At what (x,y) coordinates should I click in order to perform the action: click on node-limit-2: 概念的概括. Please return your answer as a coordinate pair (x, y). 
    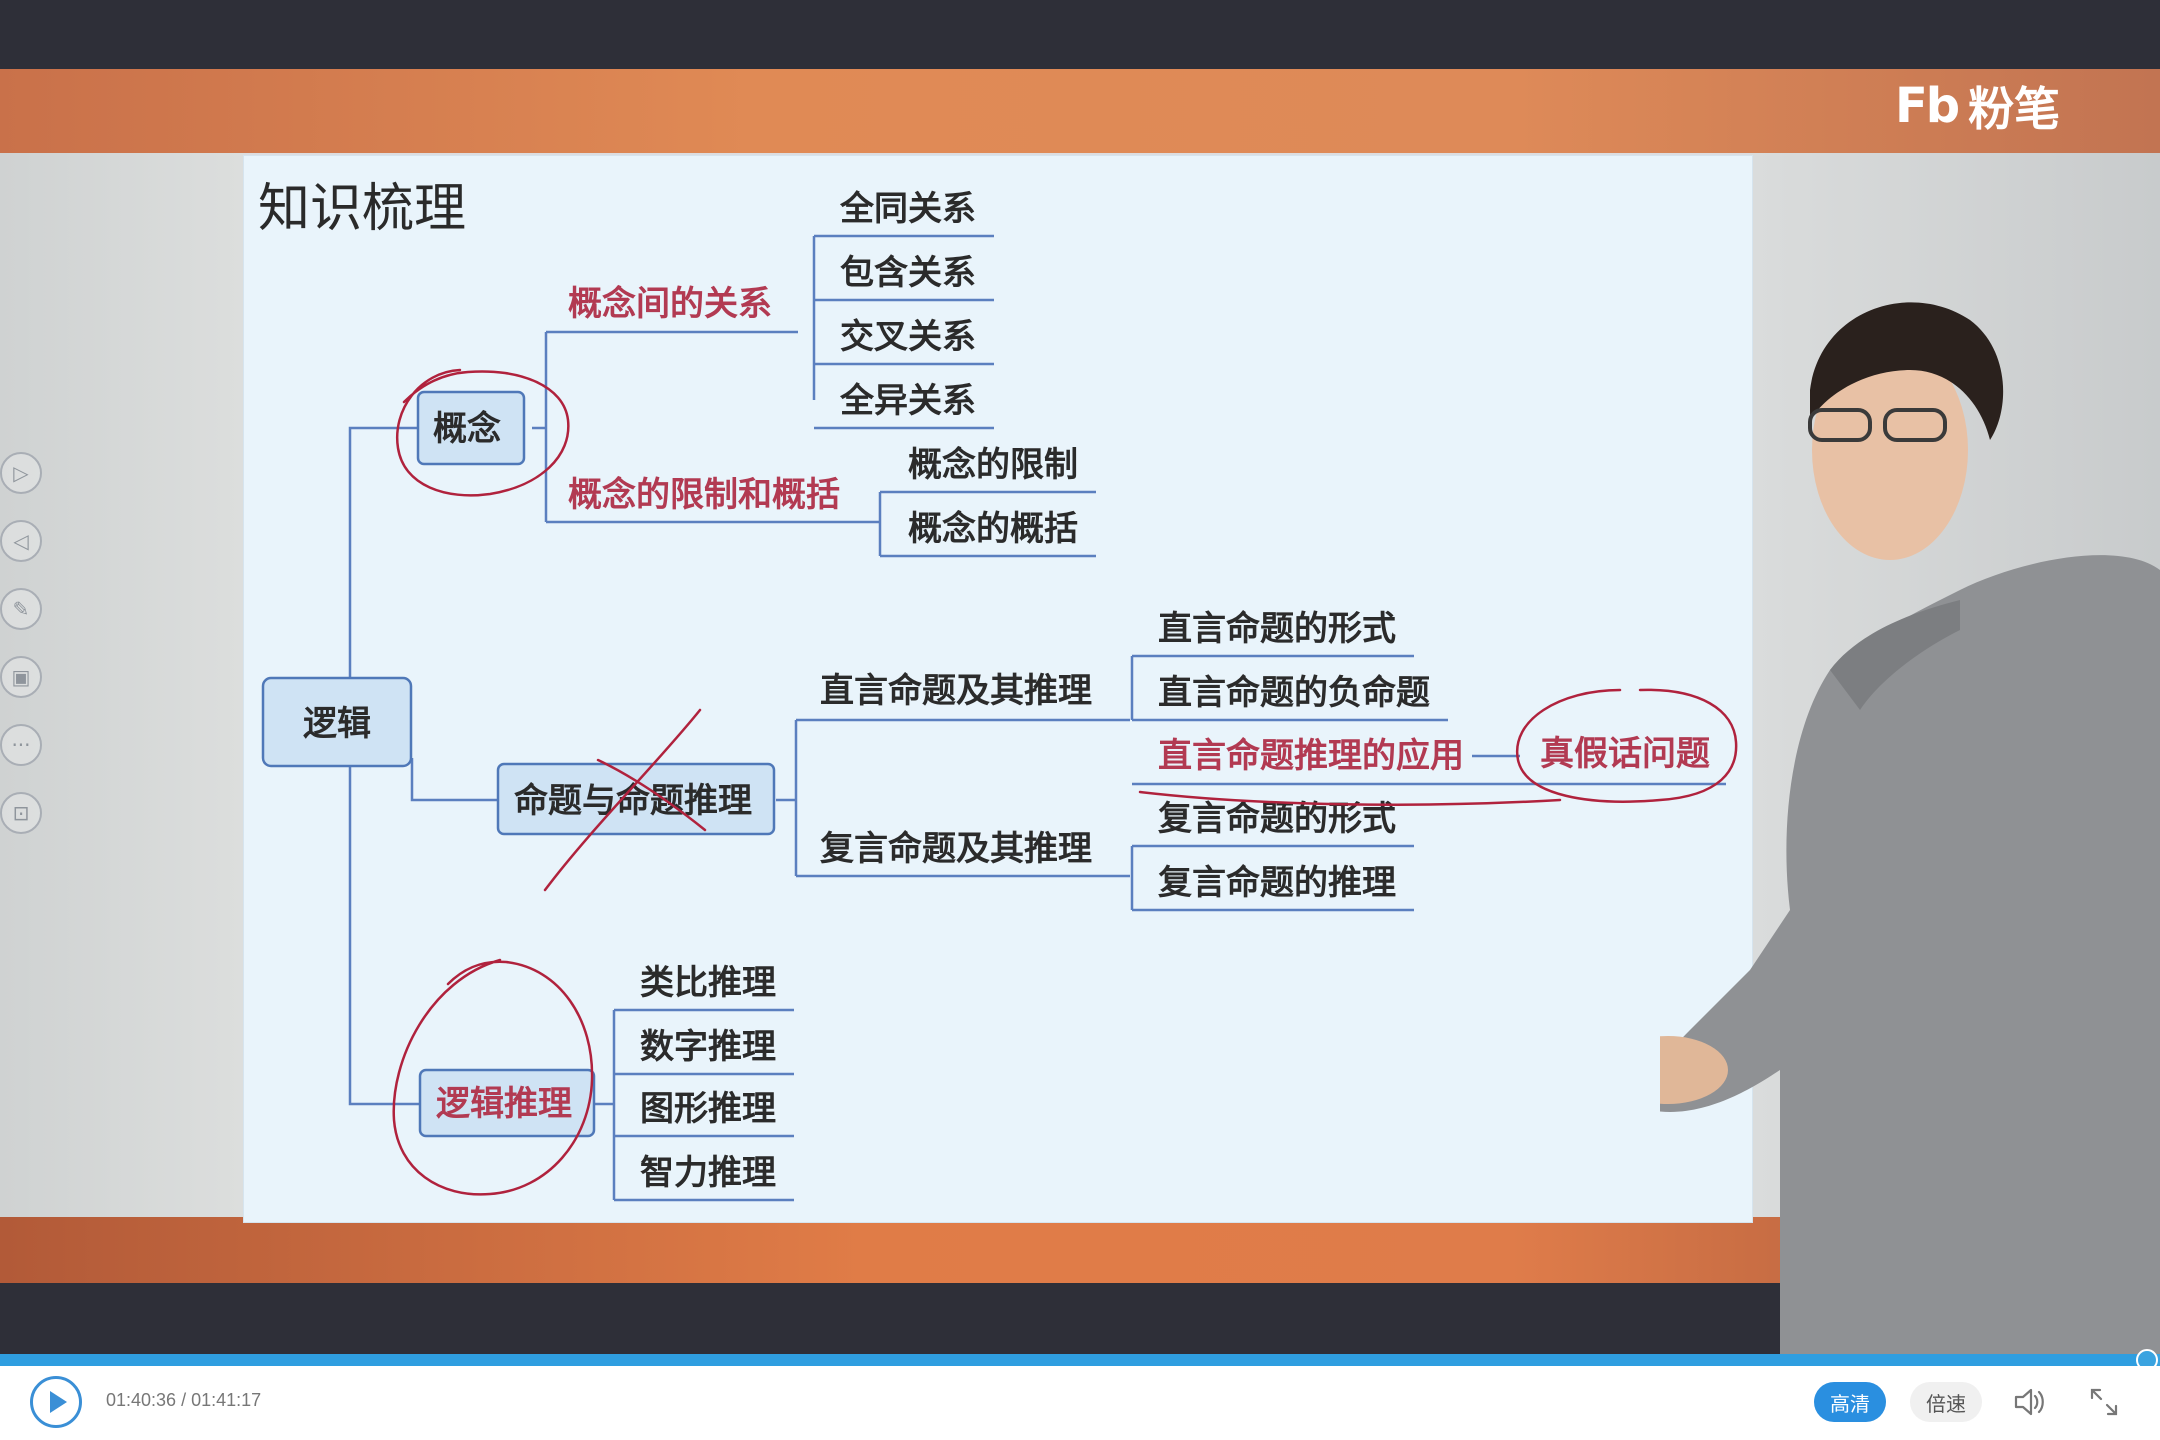
    Looking at the image, I should click on (993, 529).